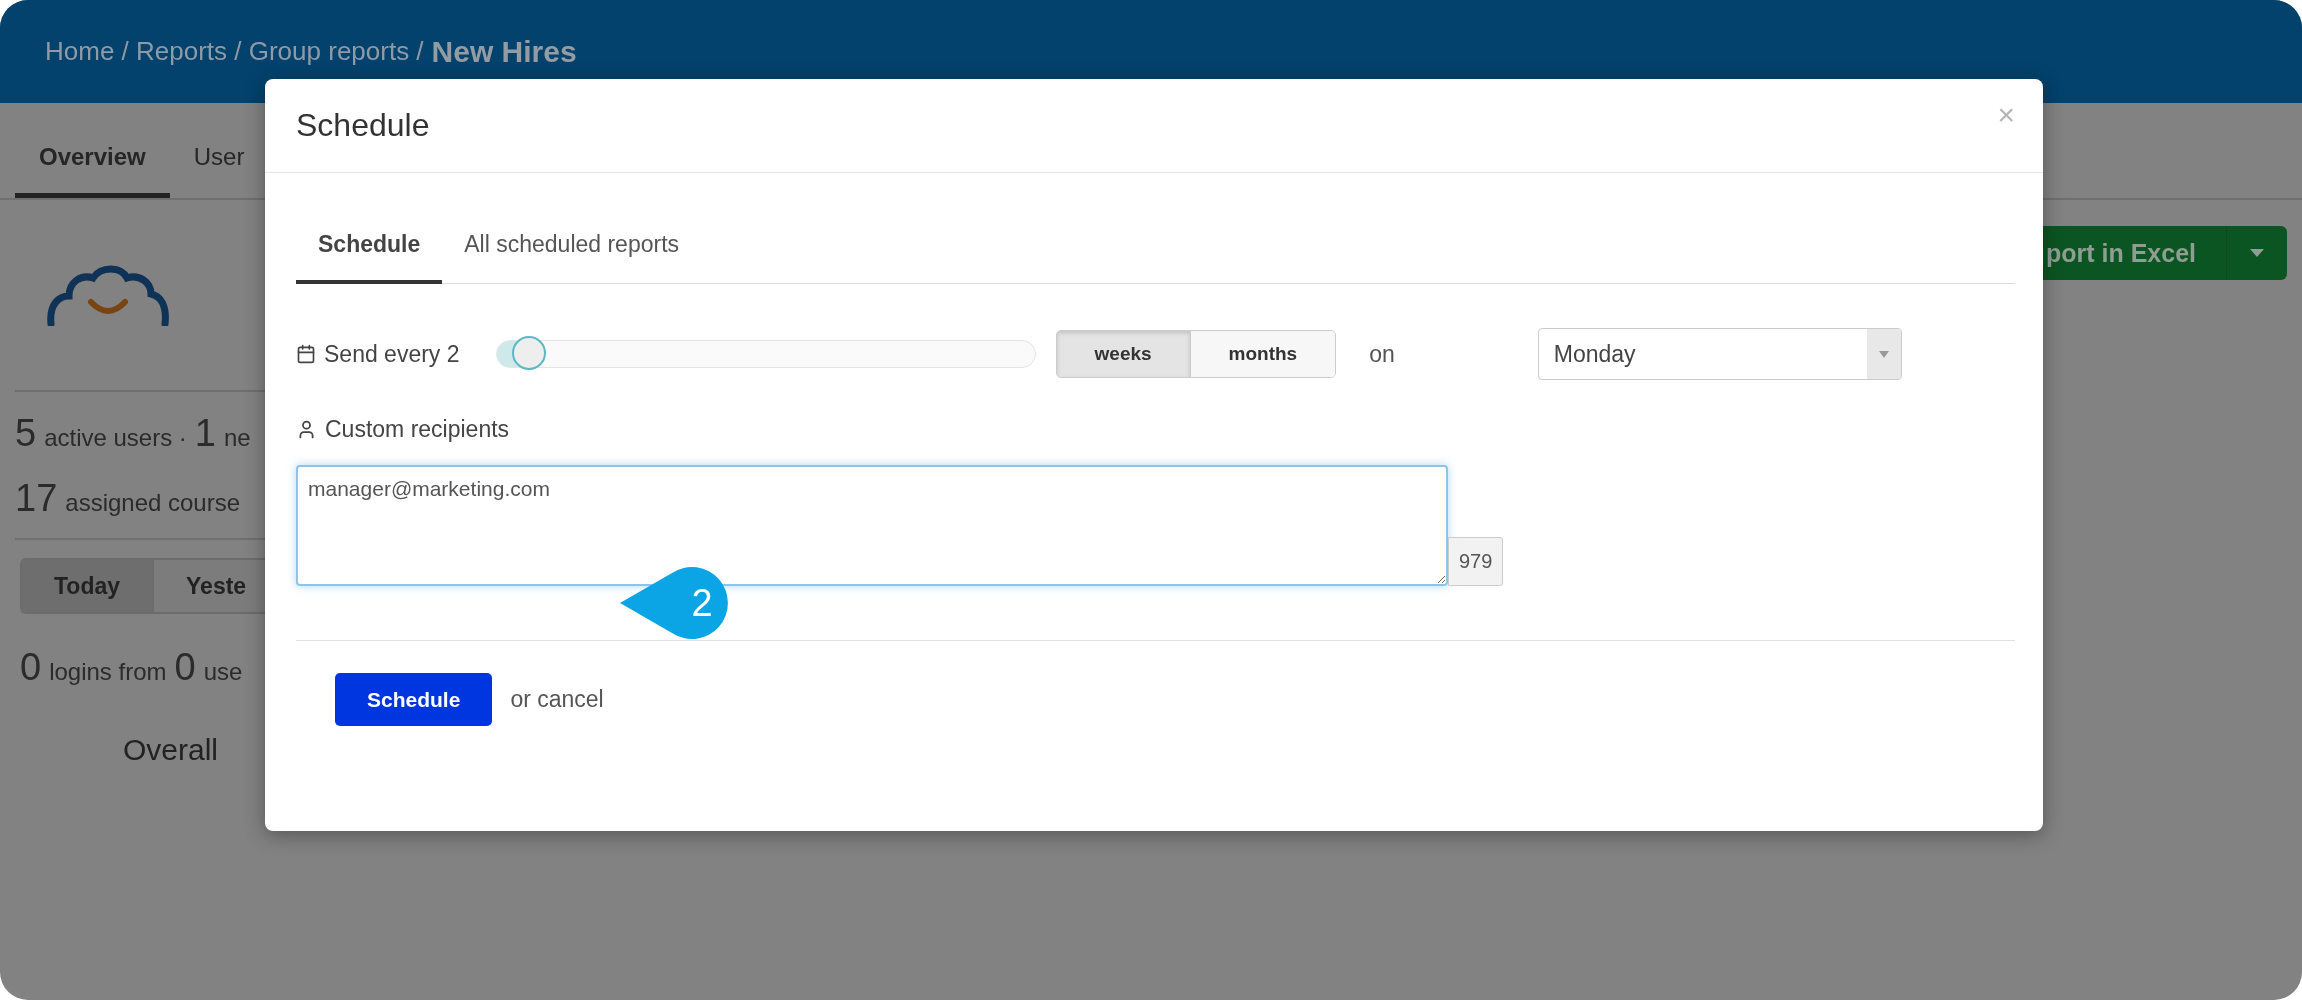 The height and width of the screenshot is (1000, 2302). Describe the element at coordinates (209, 586) in the screenshot. I see `period-tab: Yeste` at that location.